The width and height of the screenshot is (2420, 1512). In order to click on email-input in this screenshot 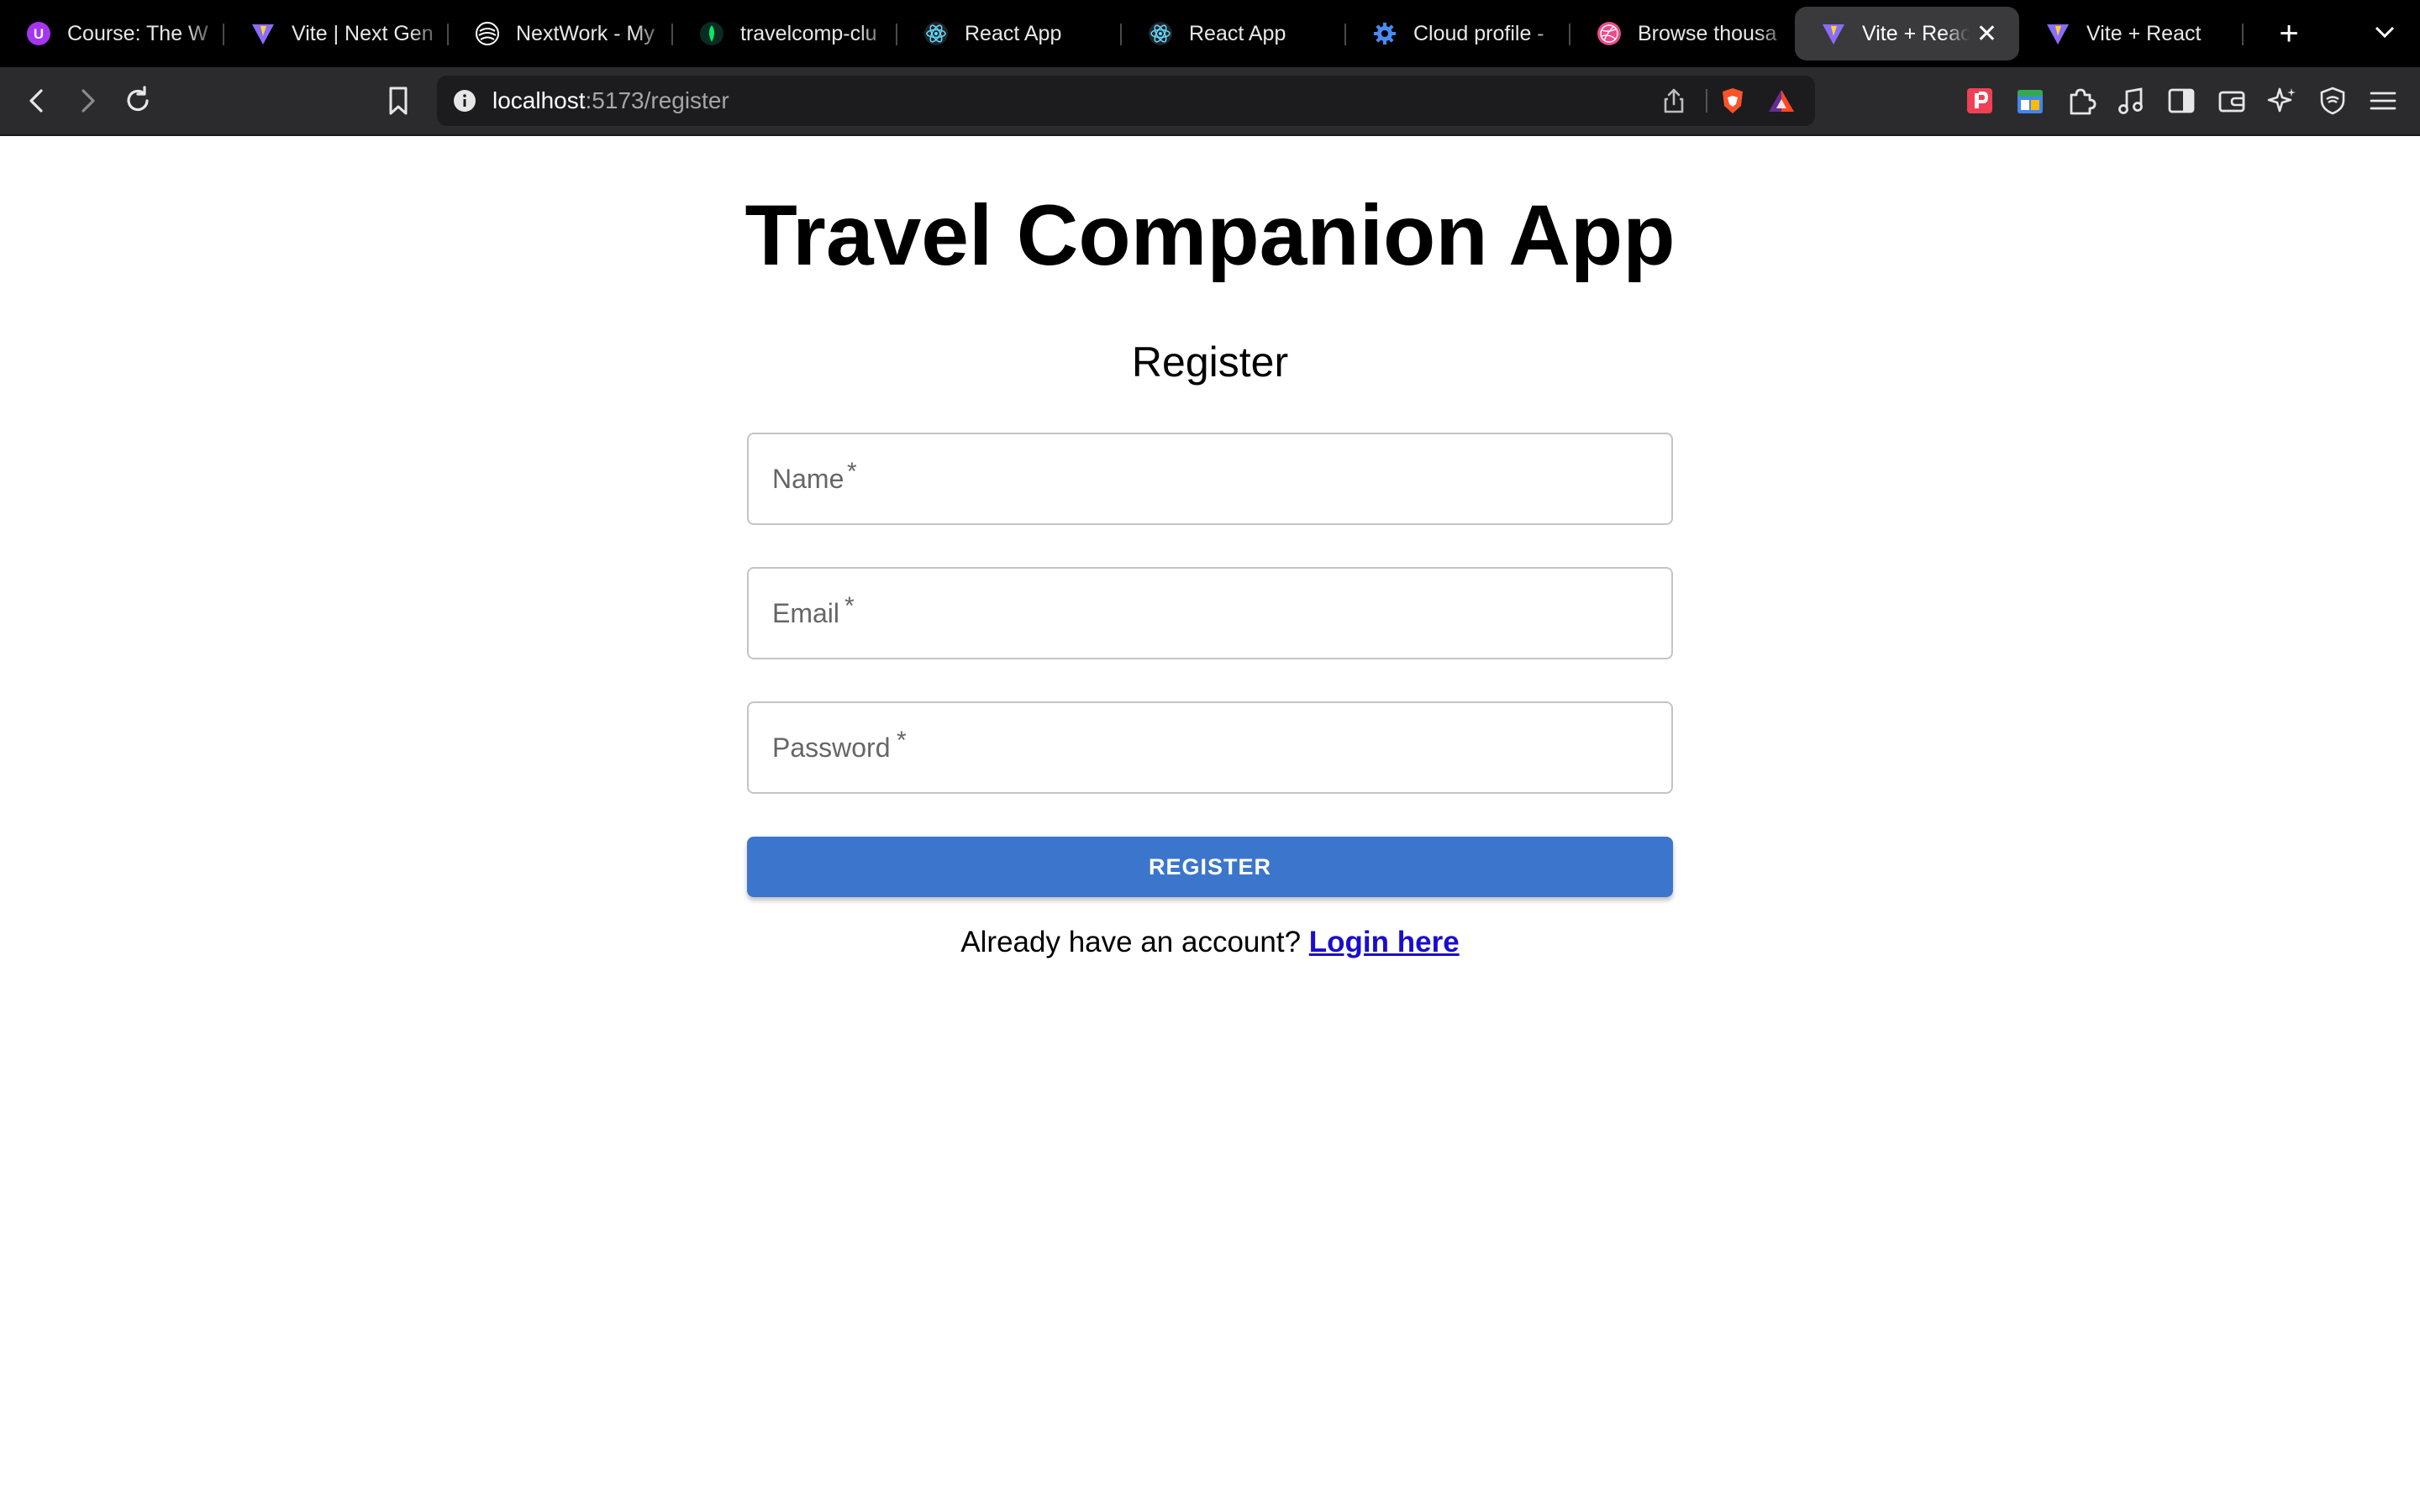, I will do `click(1210, 613)`.